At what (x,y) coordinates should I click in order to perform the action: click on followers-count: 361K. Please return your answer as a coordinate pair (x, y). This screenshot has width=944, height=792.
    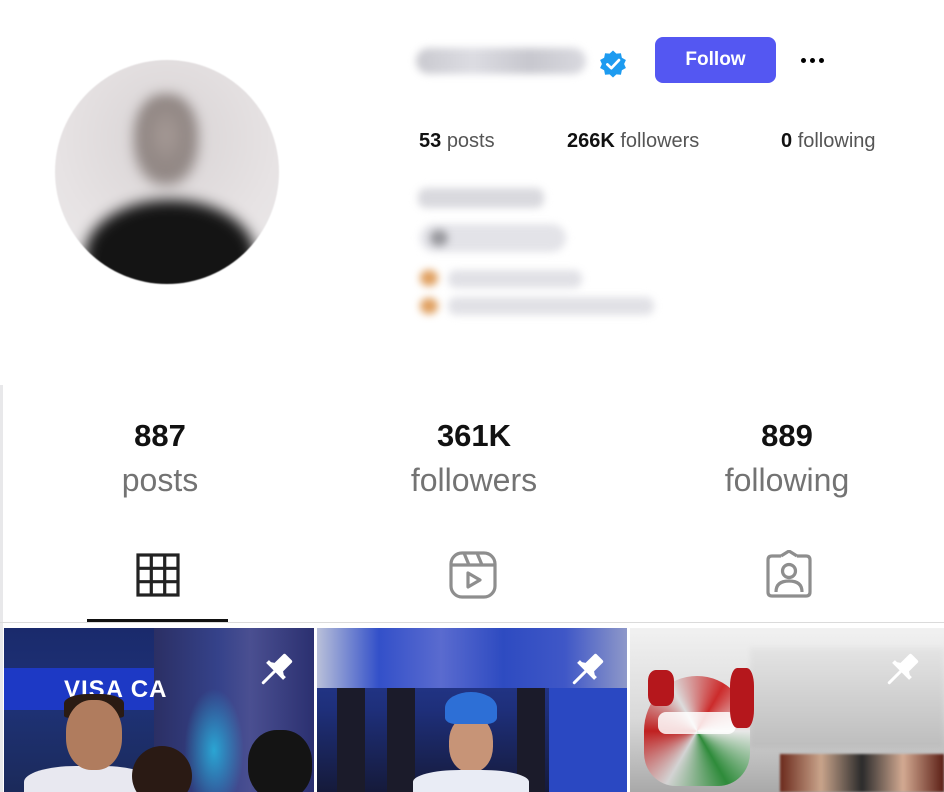
    Looking at the image, I should click on (474, 436).